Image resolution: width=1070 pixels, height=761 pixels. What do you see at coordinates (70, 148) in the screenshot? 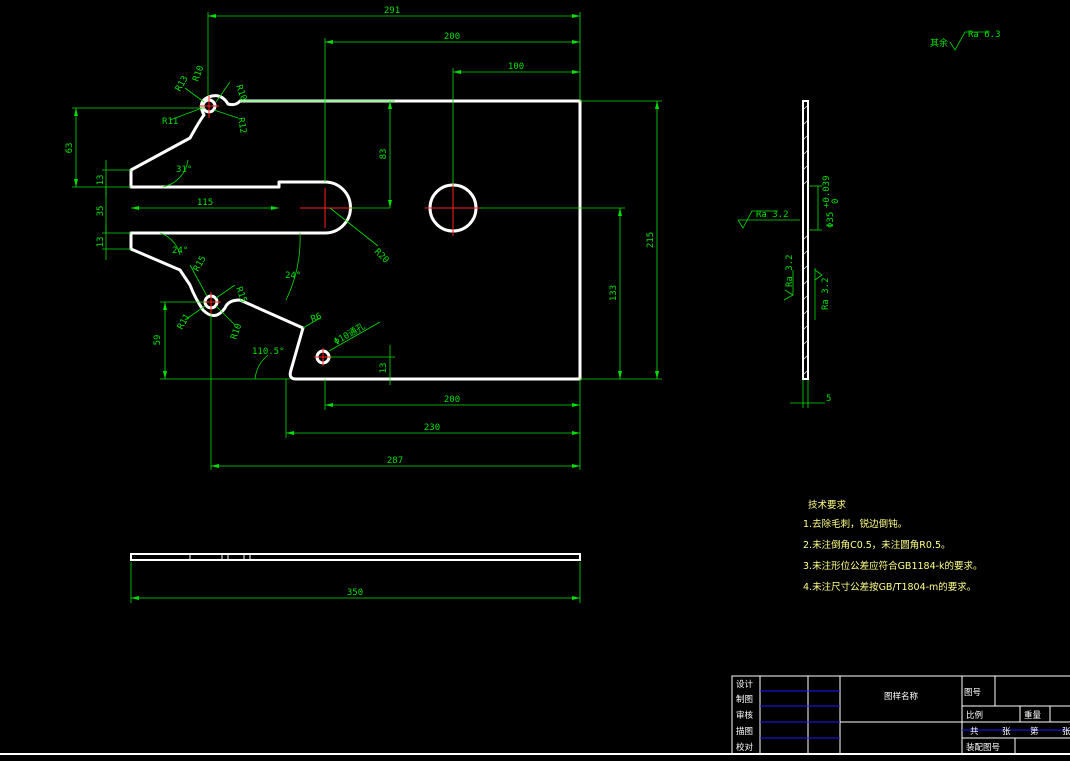
I see `dim-63: 63` at bounding box center [70, 148].